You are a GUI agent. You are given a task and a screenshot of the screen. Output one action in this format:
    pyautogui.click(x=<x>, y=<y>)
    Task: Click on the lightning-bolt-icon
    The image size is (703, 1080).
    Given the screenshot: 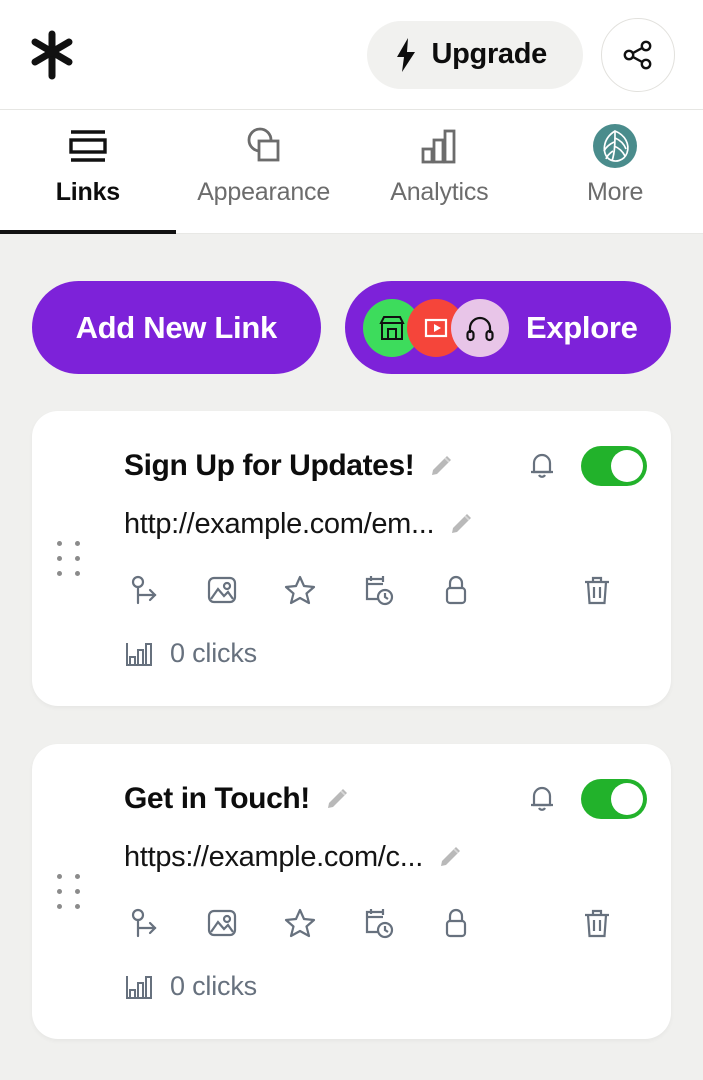 What is the action you would take?
    pyautogui.click(x=406, y=54)
    